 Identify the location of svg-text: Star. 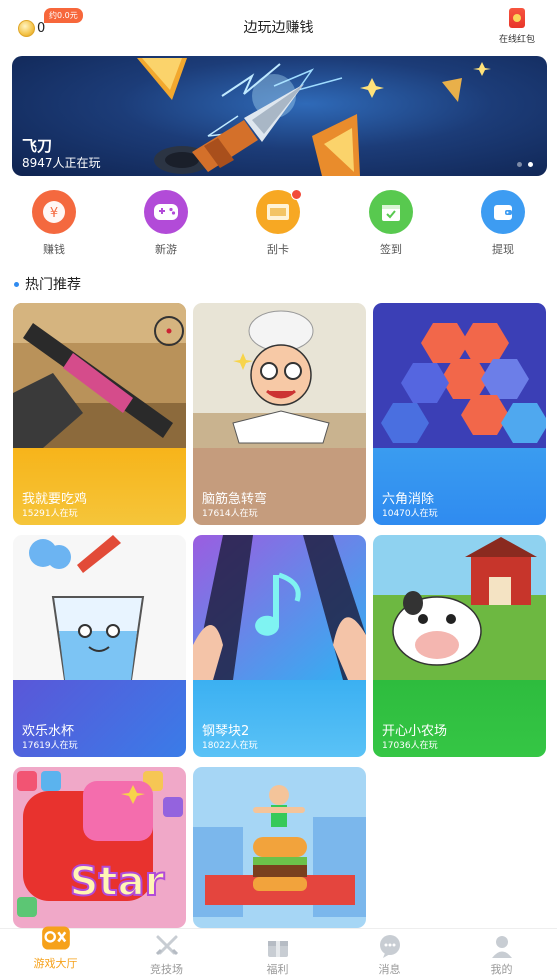
(117, 882).